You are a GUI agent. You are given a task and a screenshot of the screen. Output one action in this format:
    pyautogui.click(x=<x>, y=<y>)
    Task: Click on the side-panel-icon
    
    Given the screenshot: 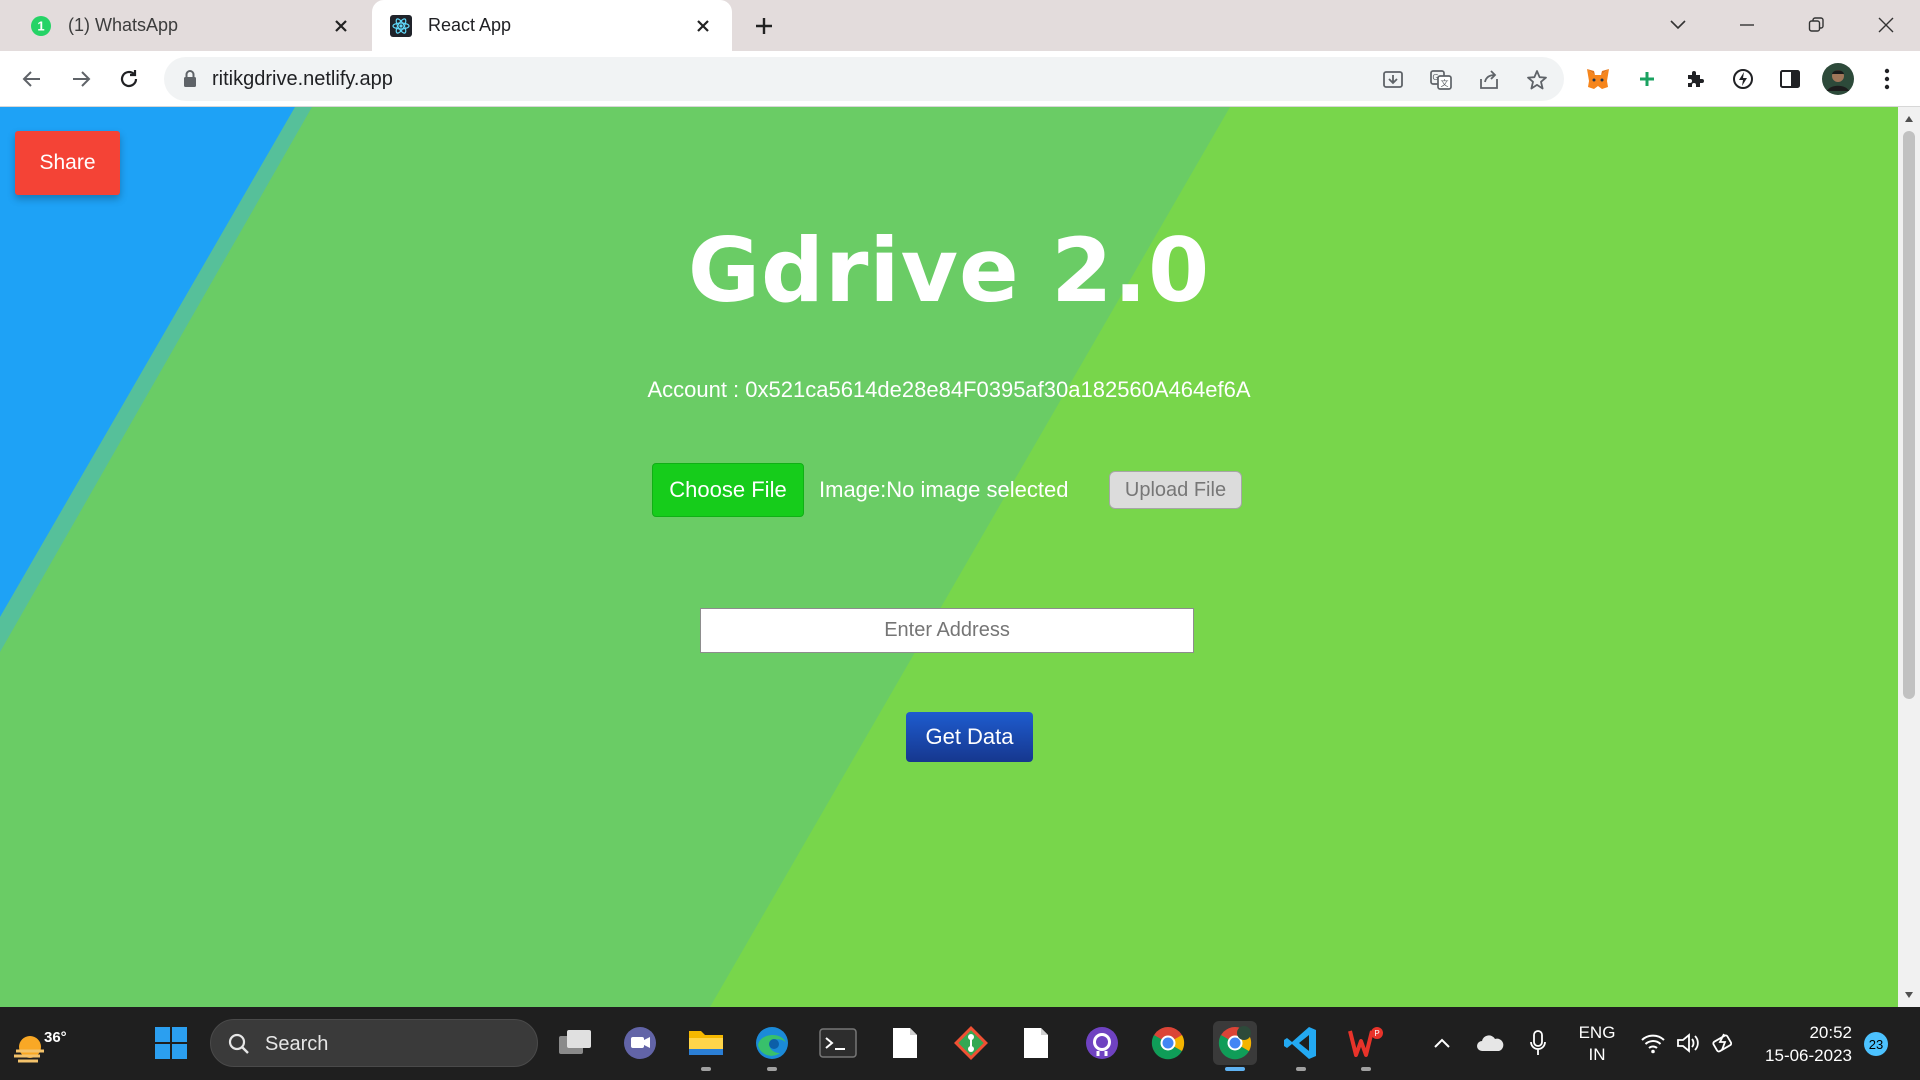 What is the action you would take?
    pyautogui.click(x=1790, y=79)
    